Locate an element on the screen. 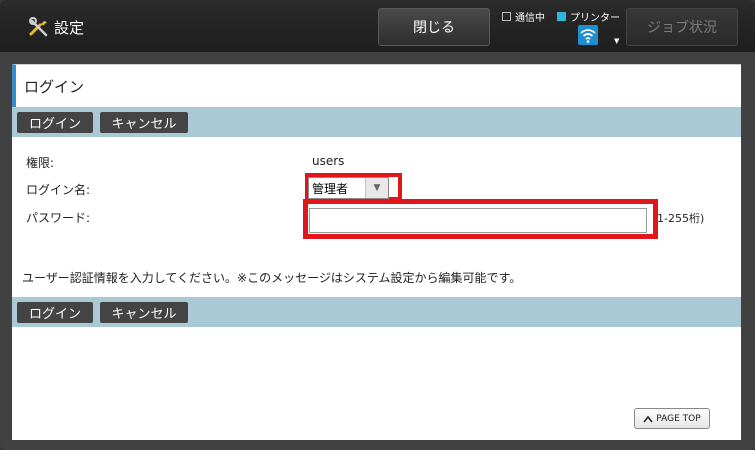 The image size is (755, 450). printer-indicator-icon is located at coordinates (561, 16).